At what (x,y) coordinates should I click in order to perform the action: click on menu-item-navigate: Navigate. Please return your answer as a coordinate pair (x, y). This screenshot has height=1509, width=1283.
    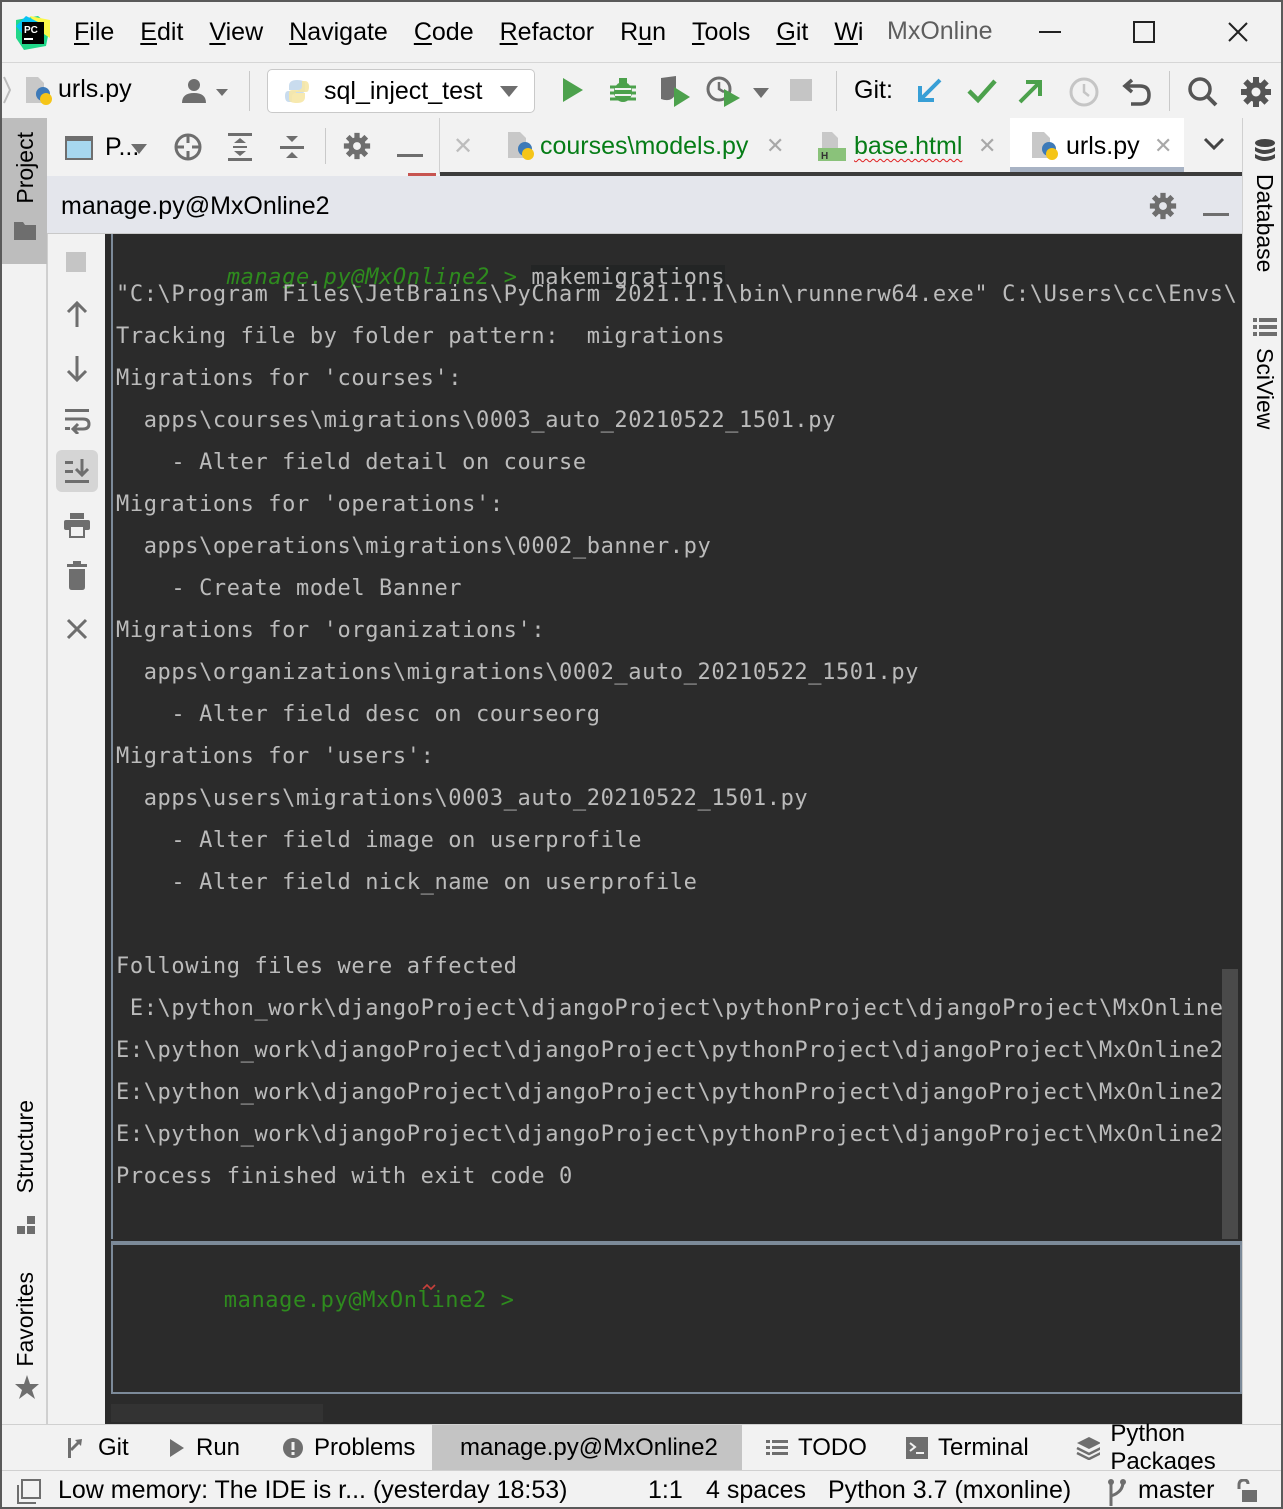
    Looking at the image, I should click on (338, 32).